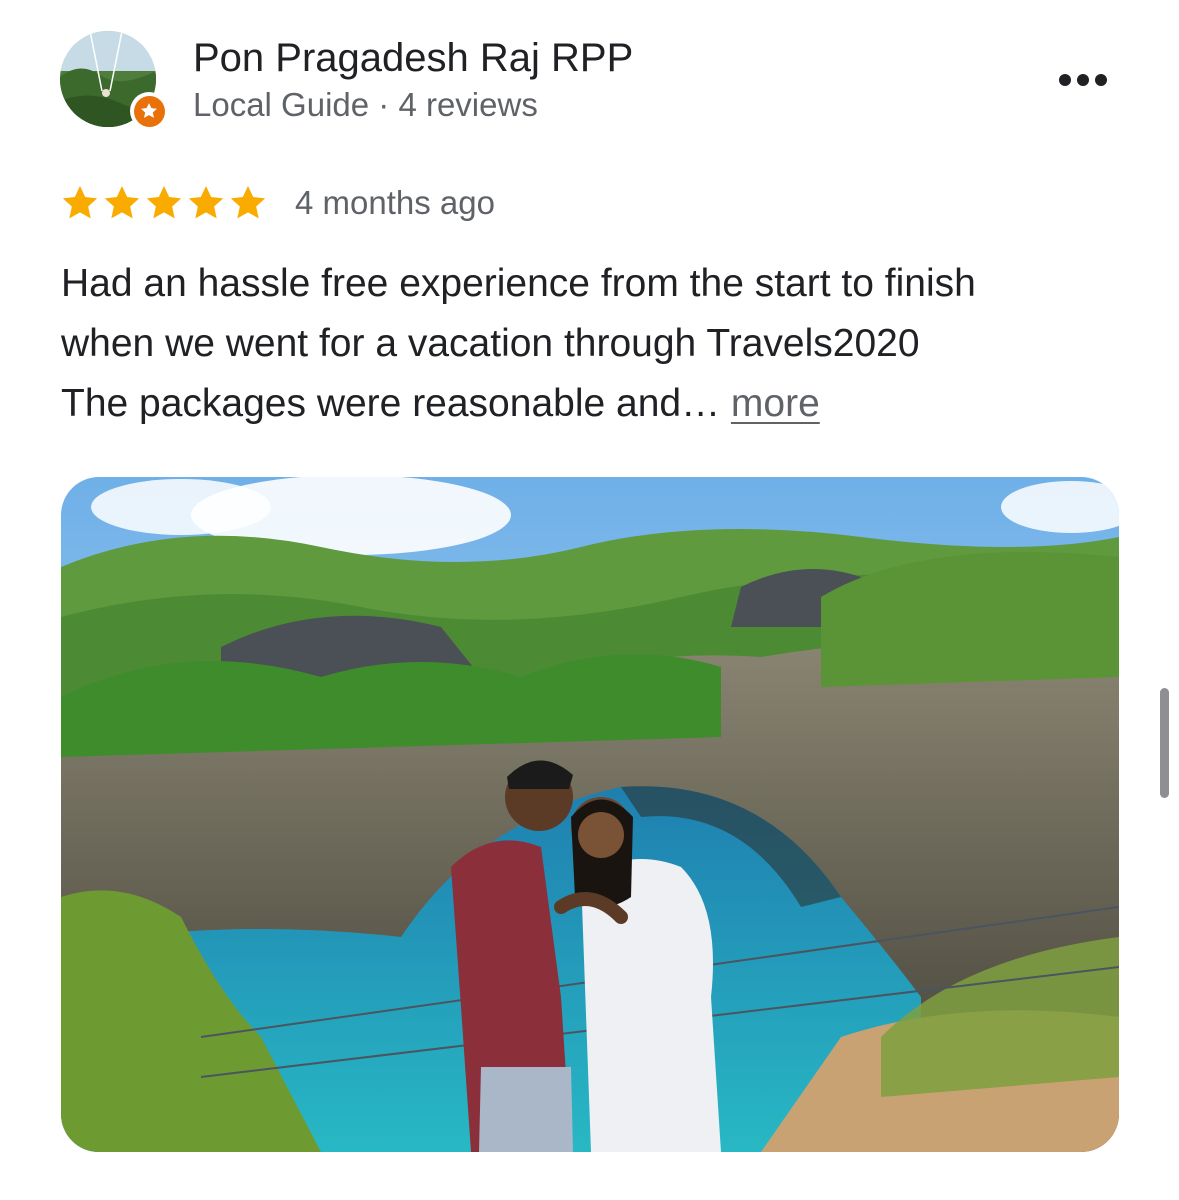  Describe the element at coordinates (413, 58) in the screenshot. I see `reviewer-name: Pon Pragadesh Raj RPP` at that location.